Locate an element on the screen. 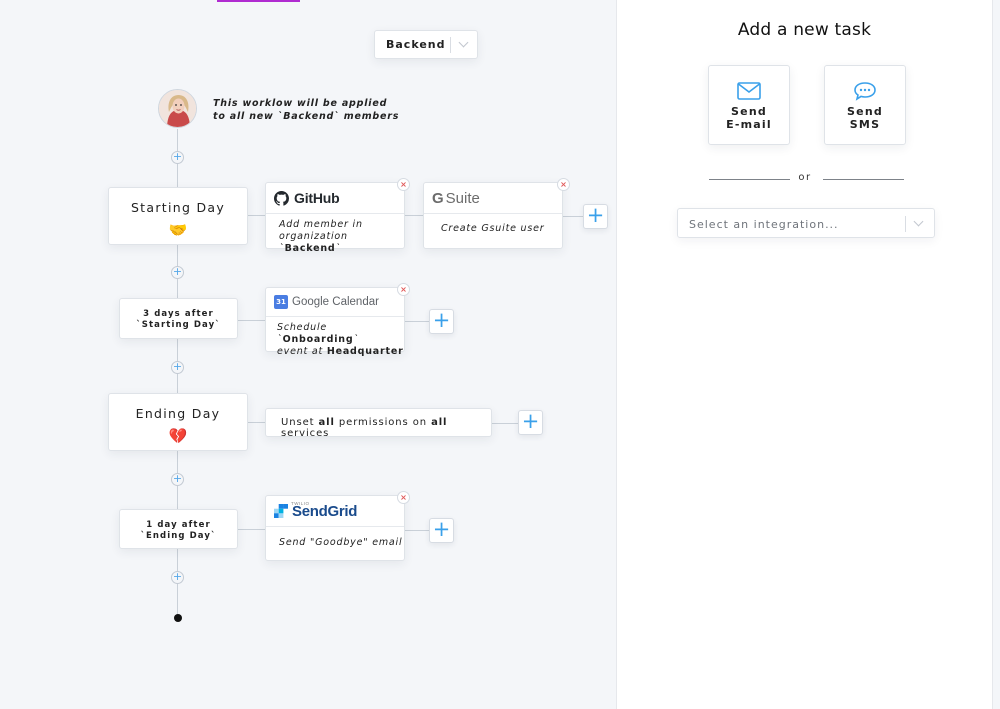  task-description: Add member in organization `Backend` is located at coordinates (335, 234).